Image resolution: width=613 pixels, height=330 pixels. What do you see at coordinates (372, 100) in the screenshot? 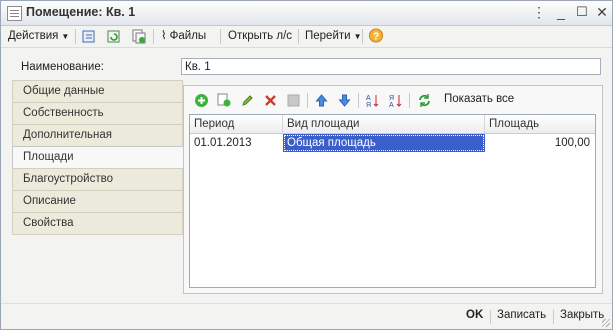
I see `sort-asc-icon: AЯ` at bounding box center [372, 100].